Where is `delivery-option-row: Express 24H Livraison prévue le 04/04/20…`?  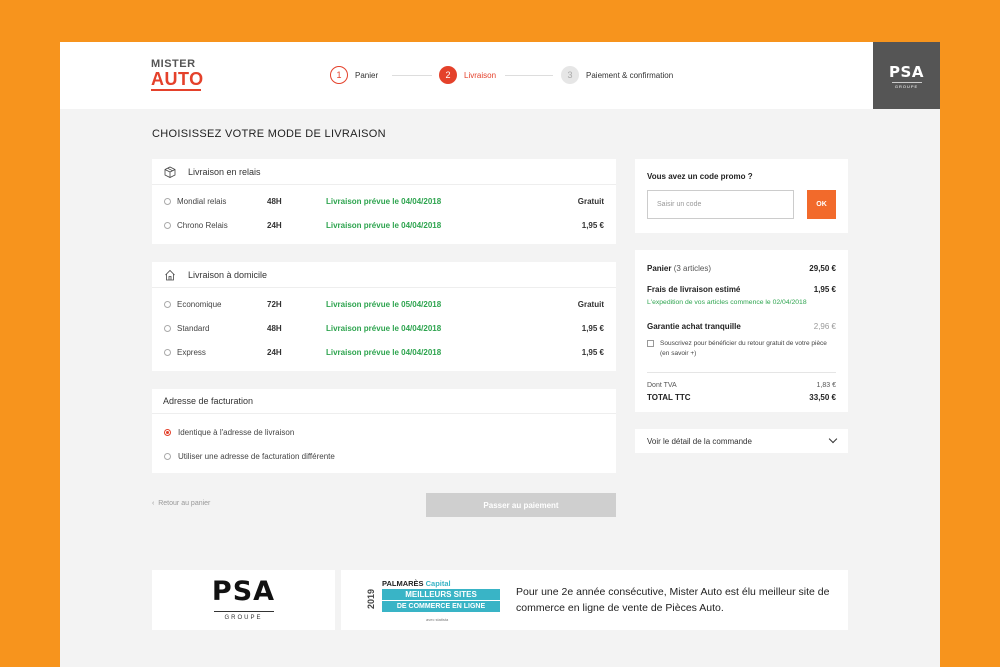
delivery-option-row: Express 24H Livraison prévue le 04/04/20… is located at coordinates (384, 353).